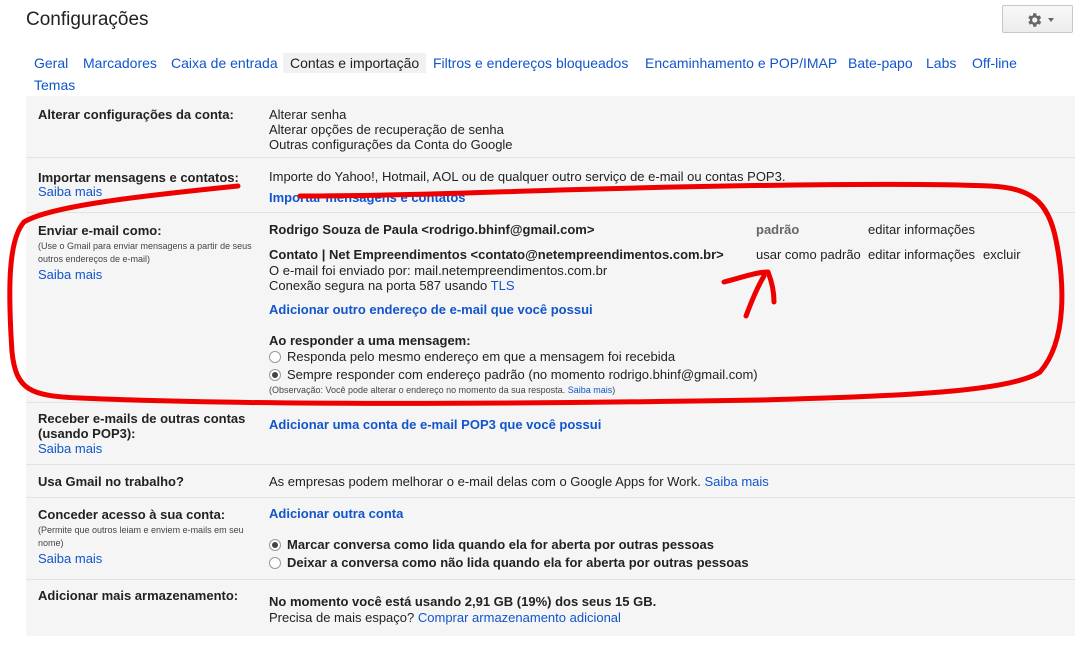 Image resolution: width=1081 pixels, height=648 pixels. Describe the element at coordinates (336, 513) in the screenshot. I see `add-another-account-link: Adicionar outra conta` at that location.